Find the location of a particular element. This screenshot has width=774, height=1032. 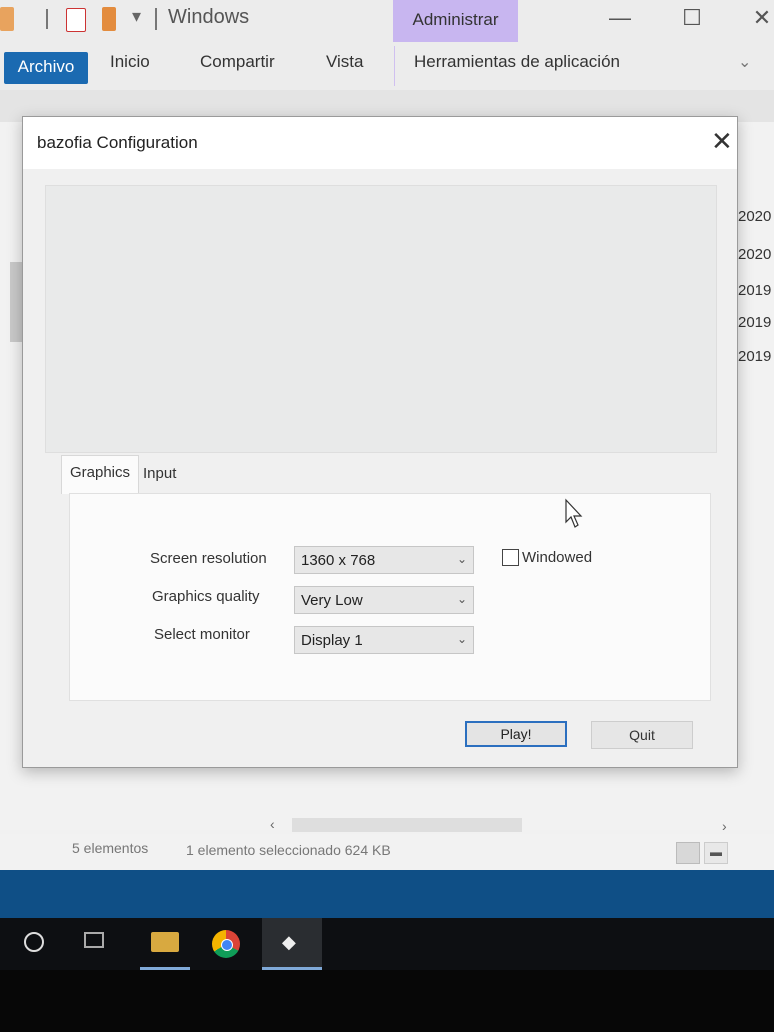

play-button: Play! is located at coordinates (516, 734).